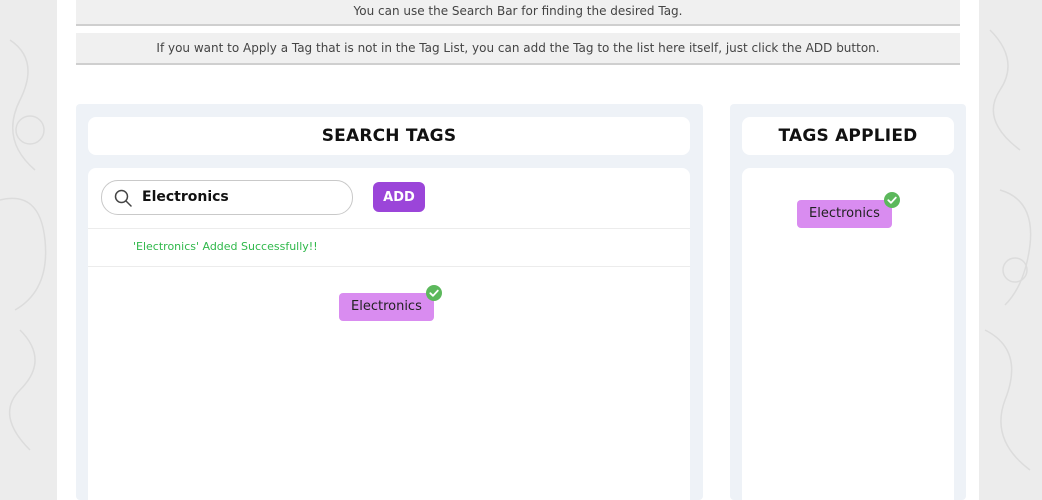 This screenshot has width=1042, height=500. Describe the element at coordinates (389, 136) in the screenshot. I see `search-tags-title: SEARCH TAGS` at that location.